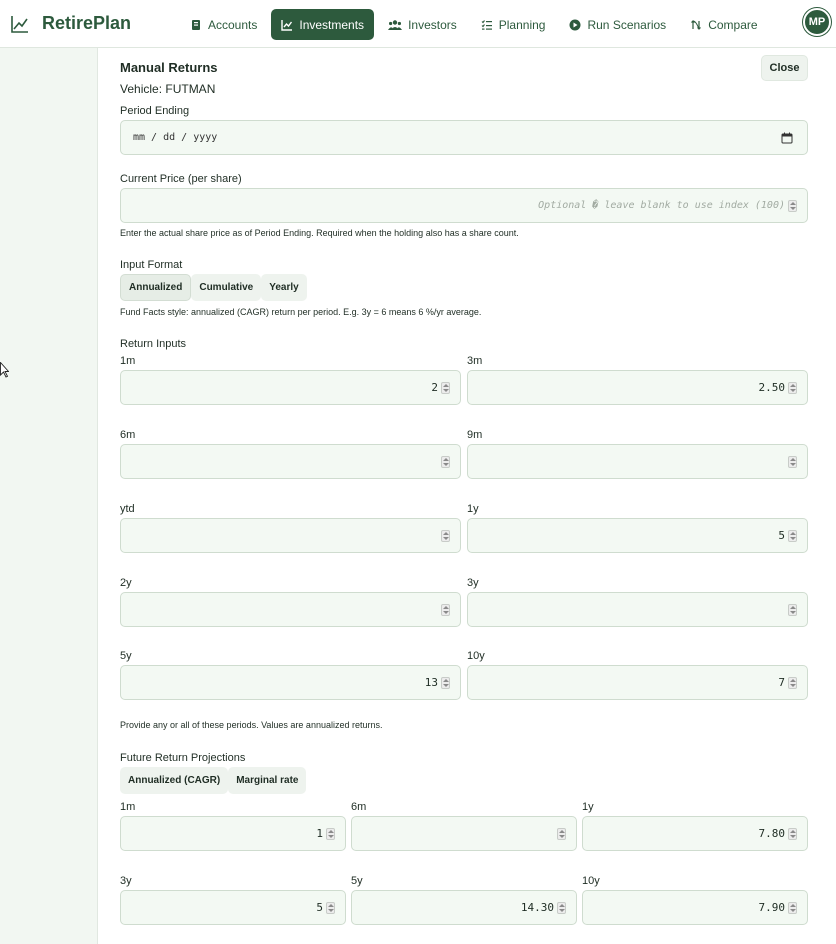  What do you see at coordinates (181, 179) in the screenshot?
I see `current-price-label: Current Price (per share)` at bounding box center [181, 179].